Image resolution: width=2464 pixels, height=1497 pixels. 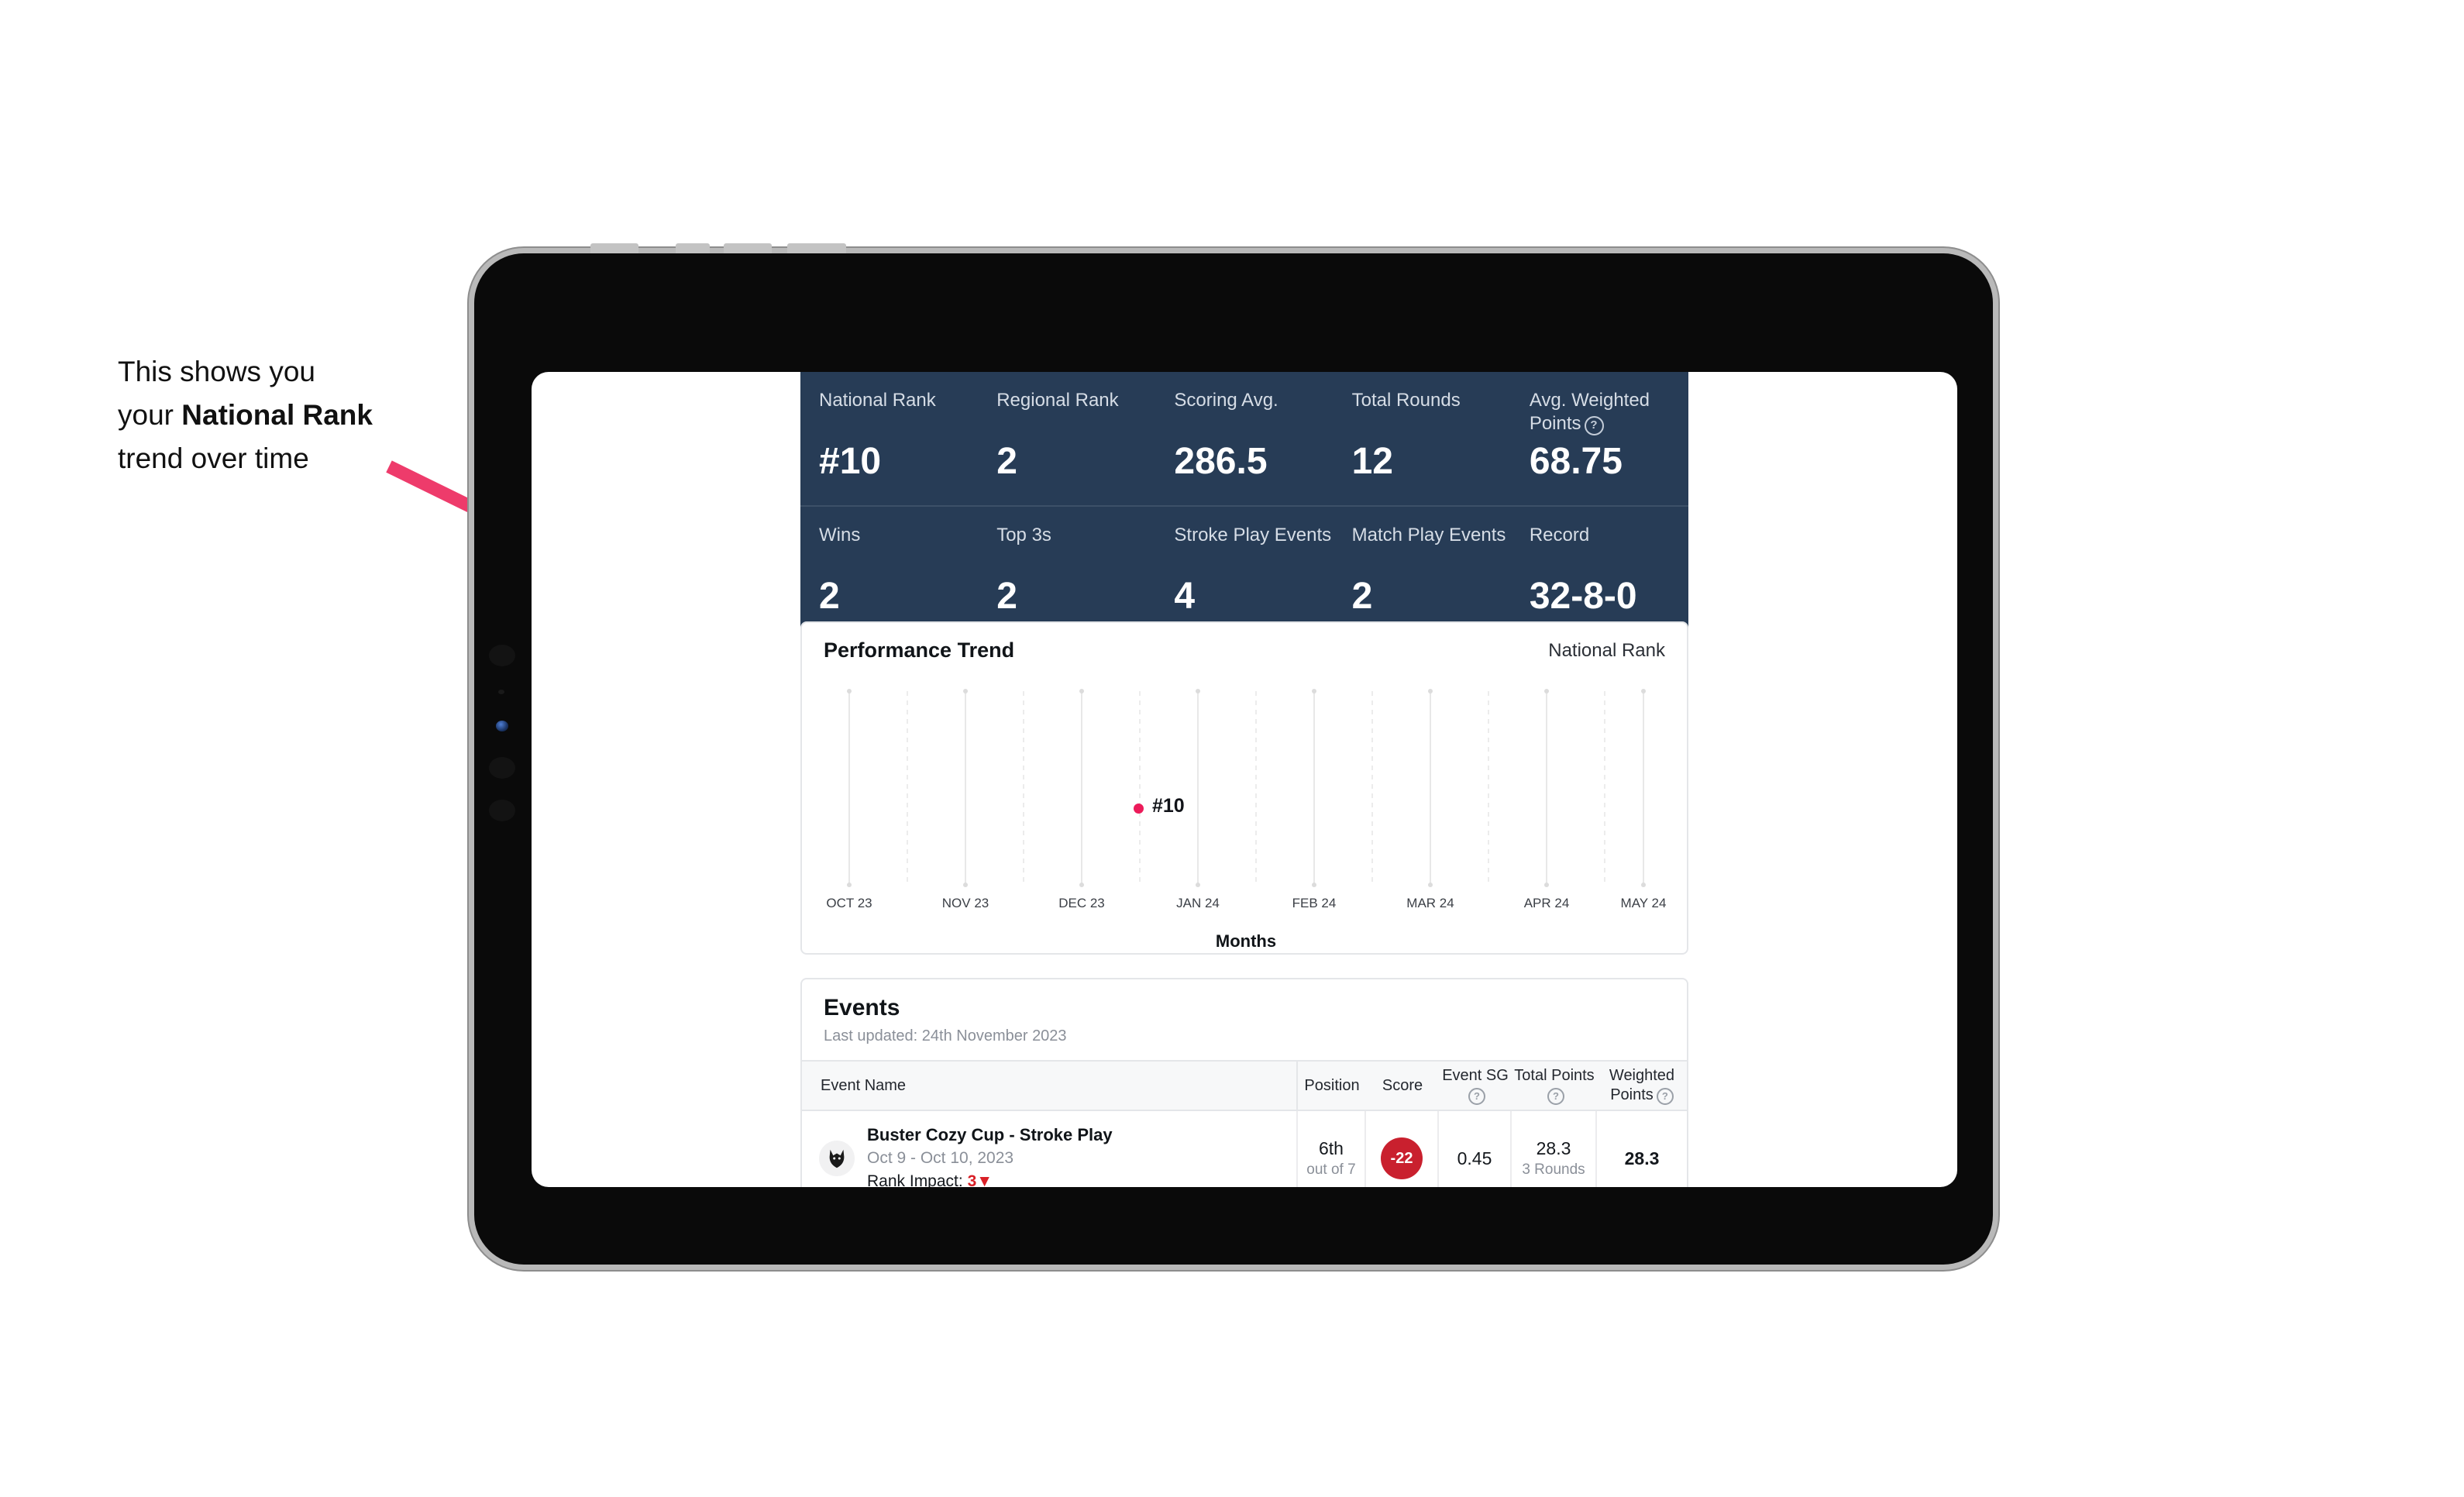 I want to click on x-tick-label: APR 24, so click(x=1546, y=903).